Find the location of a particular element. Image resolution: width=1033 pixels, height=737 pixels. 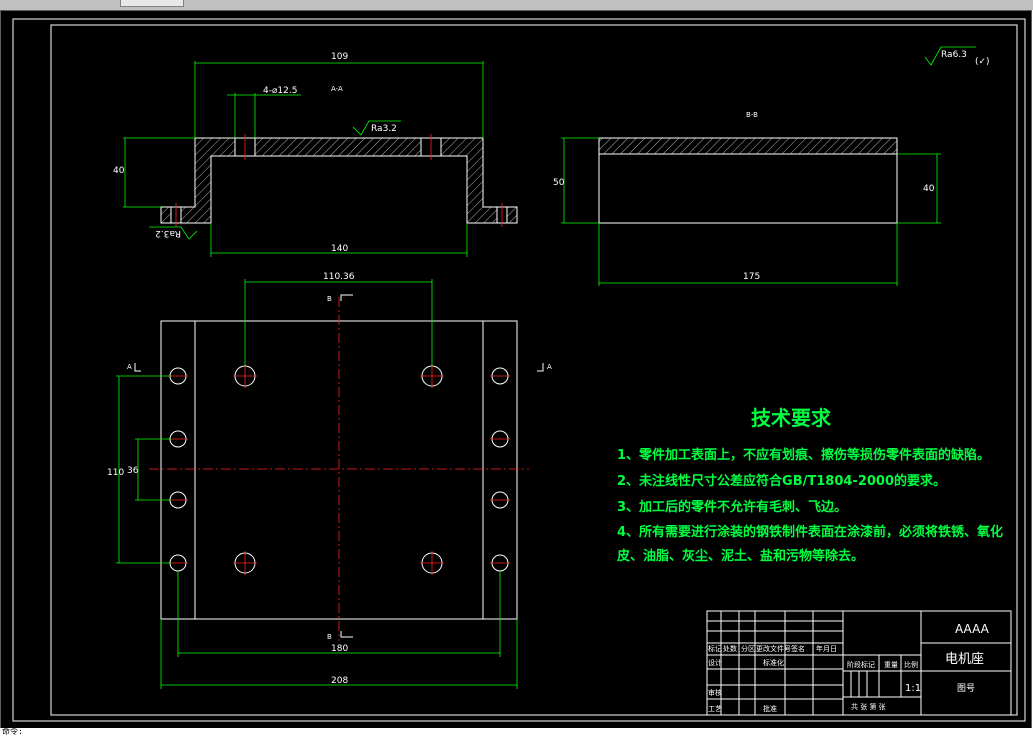

view-b-dim-bottom: 175 is located at coordinates (751, 277).